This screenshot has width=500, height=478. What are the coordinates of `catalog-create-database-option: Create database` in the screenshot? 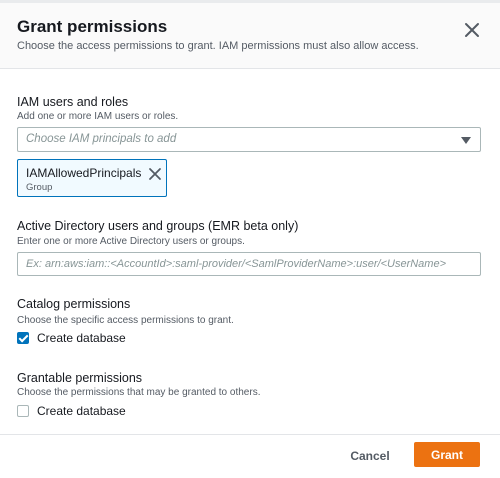 It's located at (71, 338).